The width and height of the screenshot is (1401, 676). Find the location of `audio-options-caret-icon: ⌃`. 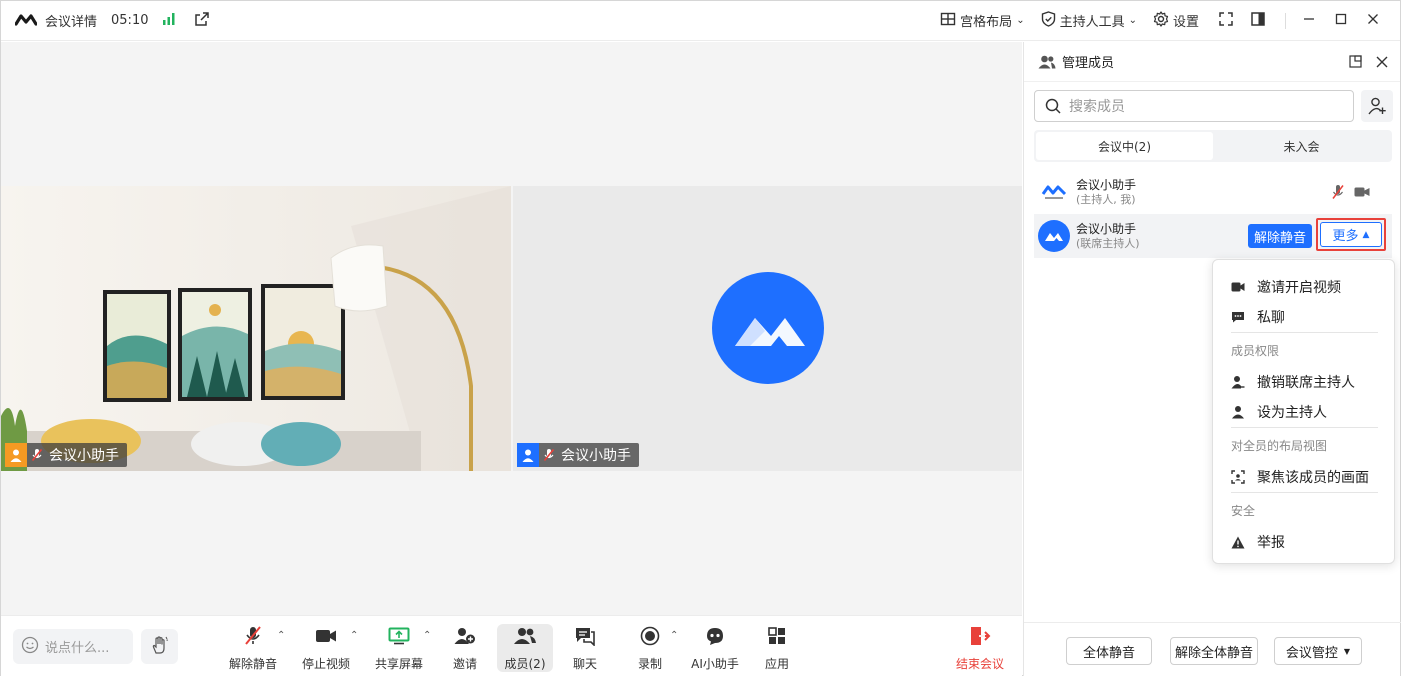

audio-options-caret-icon: ⌃ is located at coordinates (281, 635).